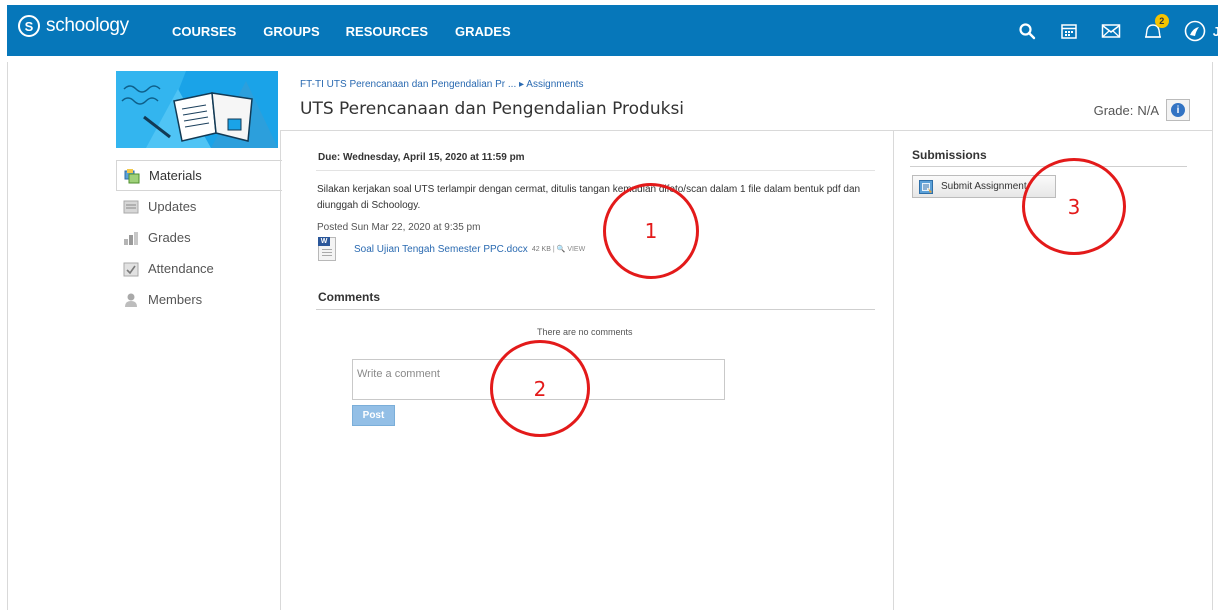 The width and height of the screenshot is (1218, 610). Describe the element at coordinates (169, 237) in the screenshot. I see `sidebar-item-label: Grades` at that location.